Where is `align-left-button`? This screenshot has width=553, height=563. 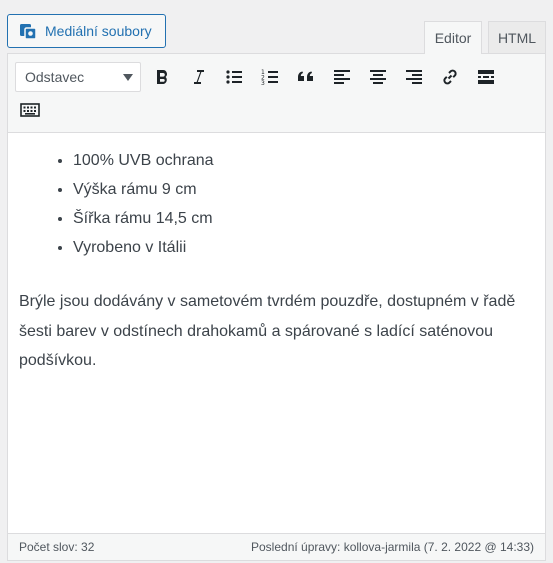 align-left-button is located at coordinates (342, 77).